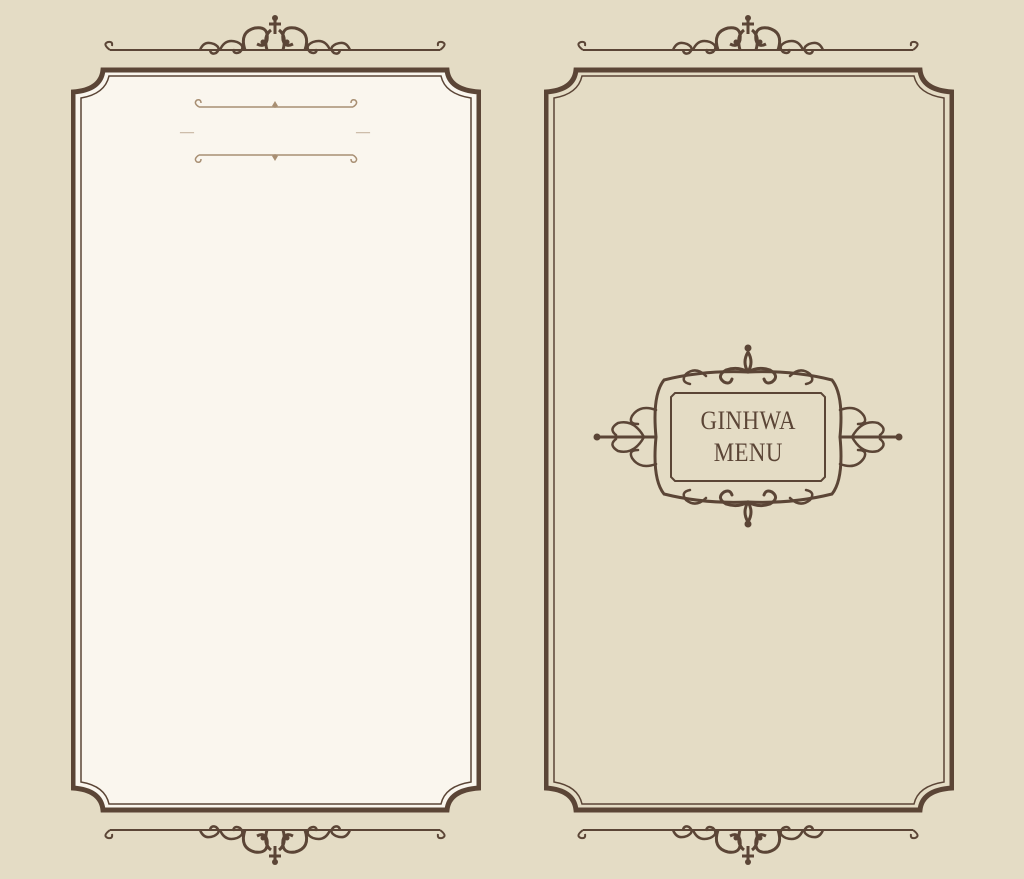 The image size is (1024, 879). What do you see at coordinates (748, 437) in the screenshot?
I see `cover-title: GINHWA MENU` at bounding box center [748, 437].